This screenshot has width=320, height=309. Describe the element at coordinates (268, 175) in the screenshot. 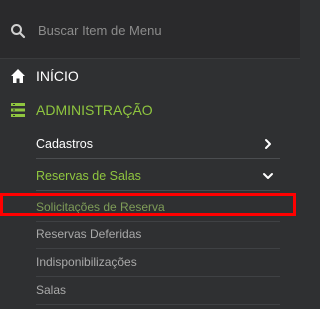

I see `chevron-down-icon` at that location.